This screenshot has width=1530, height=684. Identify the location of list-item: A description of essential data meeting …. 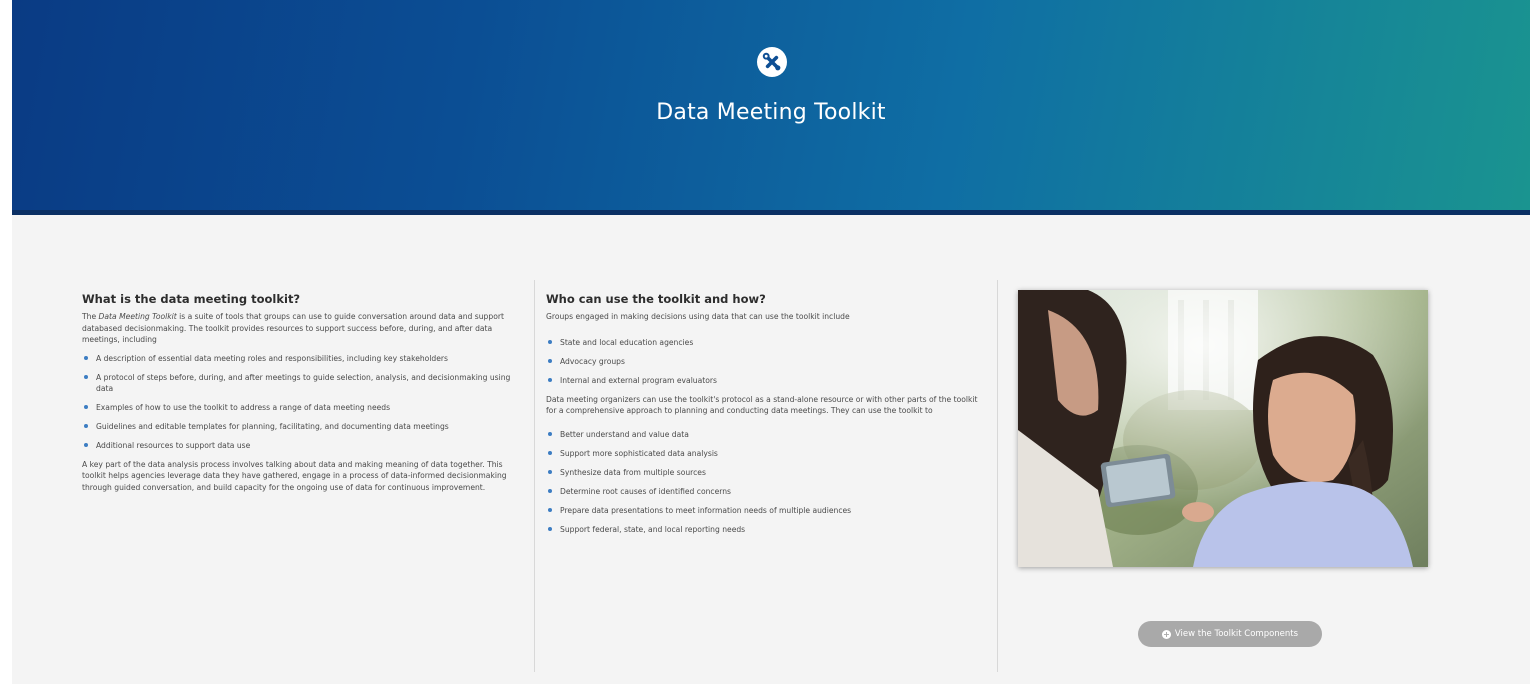
(302, 358).